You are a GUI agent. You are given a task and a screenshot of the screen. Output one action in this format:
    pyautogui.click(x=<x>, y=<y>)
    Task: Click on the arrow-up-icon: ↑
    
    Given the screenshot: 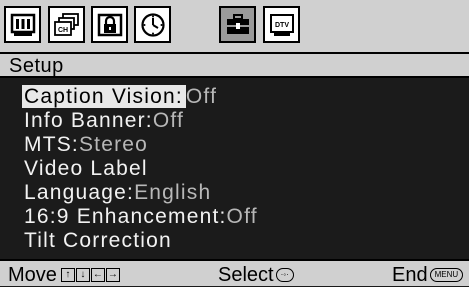 What is the action you would take?
    pyautogui.click(x=67, y=275)
    